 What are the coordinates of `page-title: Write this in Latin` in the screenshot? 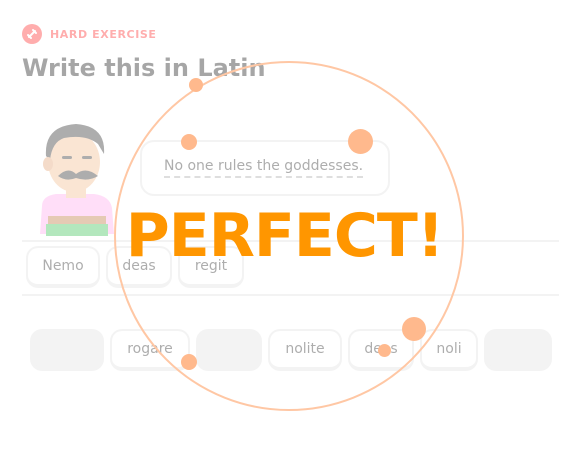 It's located at (144, 68).